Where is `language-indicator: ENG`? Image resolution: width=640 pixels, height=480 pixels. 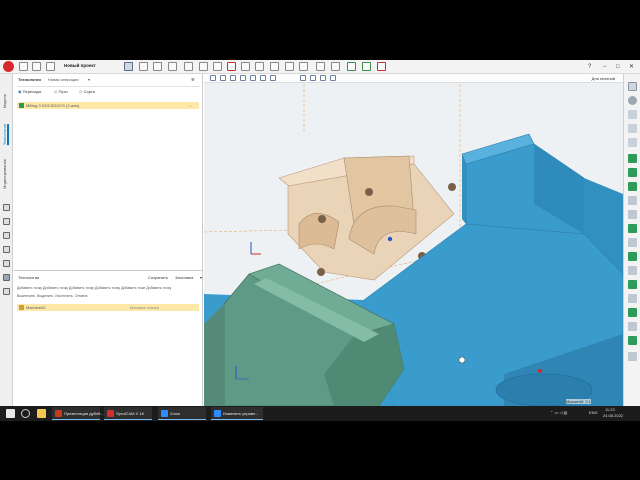 language-indicator: ENG is located at coordinates (593, 412).